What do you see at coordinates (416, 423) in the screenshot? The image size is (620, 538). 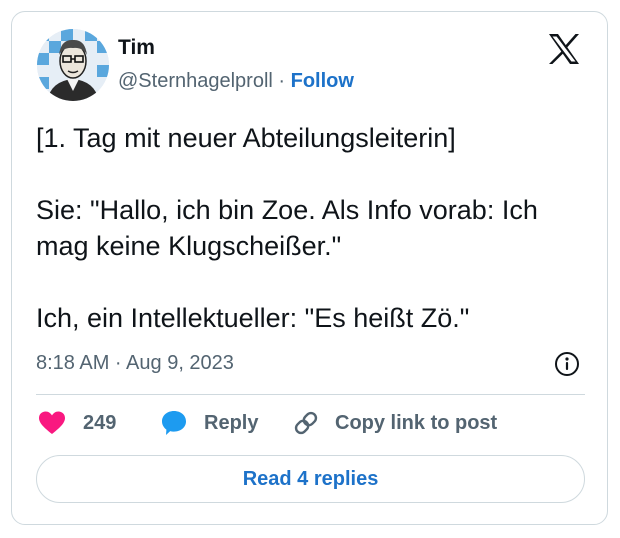 I see `copy-link-label: Copy link to post` at bounding box center [416, 423].